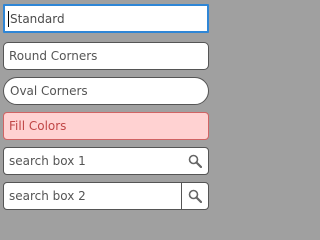 This screenshot has height=240, width=320. What do you see at coordinates (106, 161) in the screenshot?
I see `search-box-1: search box 1` at bounding box center [106, 161].